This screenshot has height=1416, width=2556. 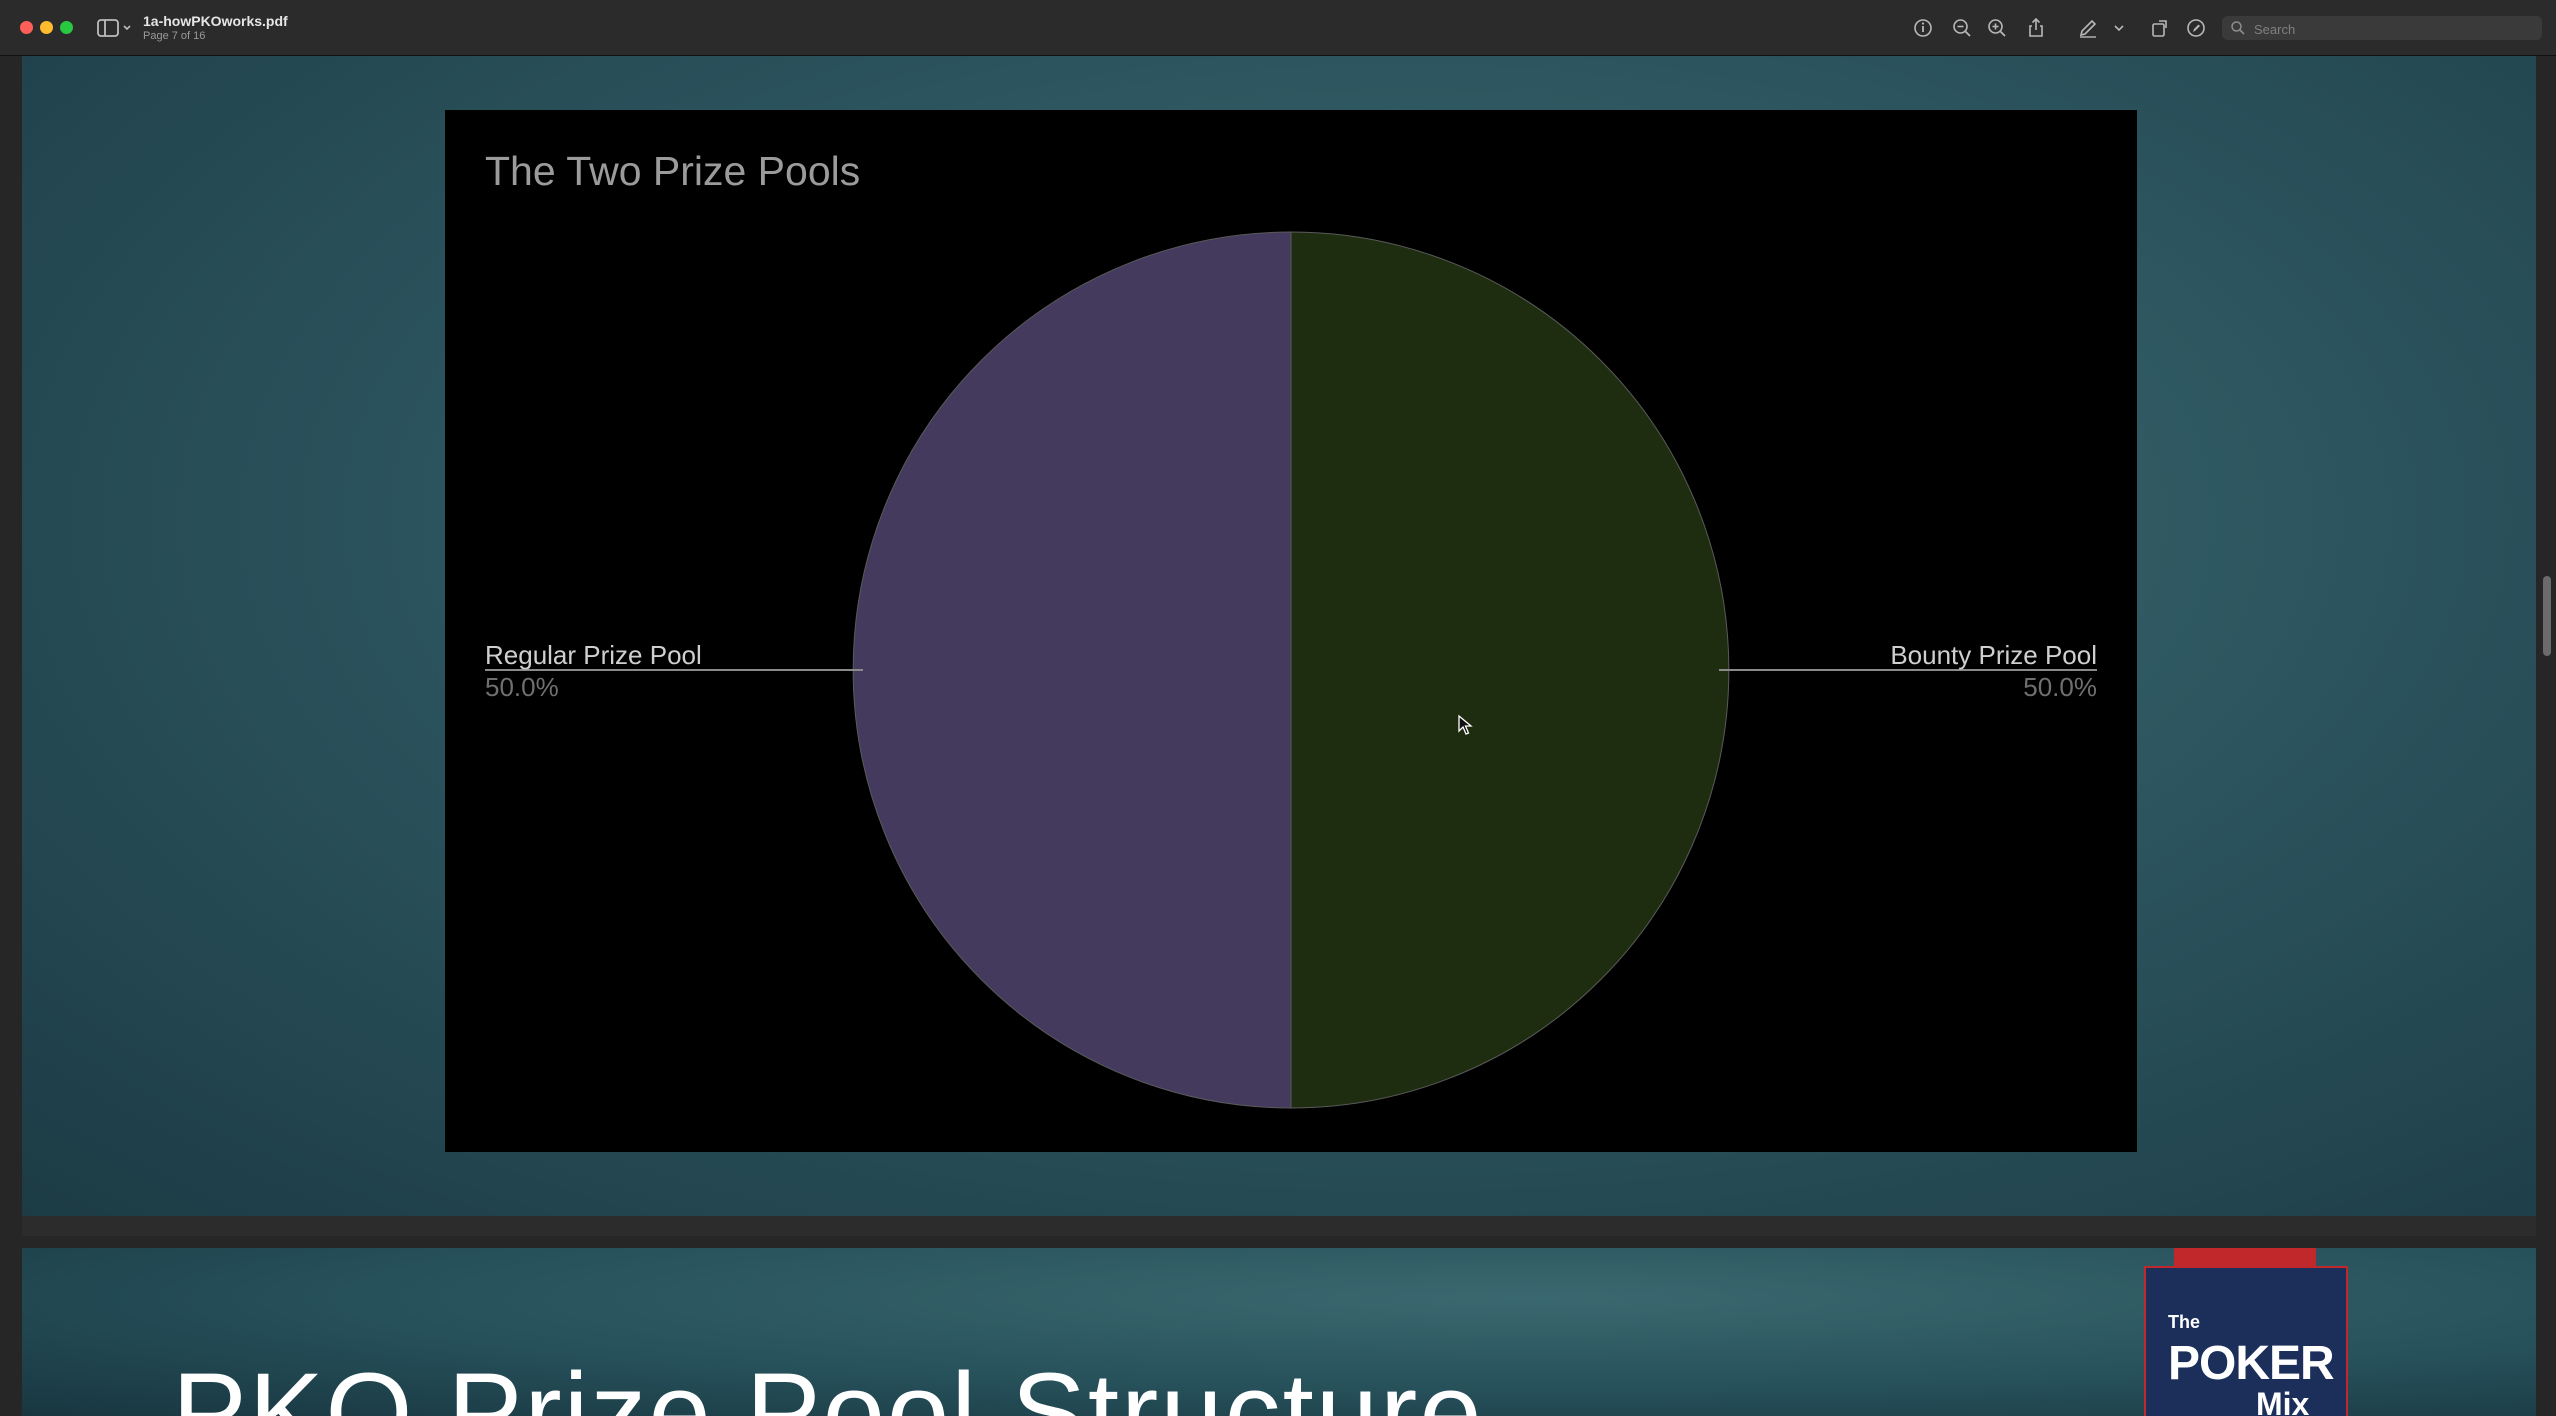 What do you see at coordinates (1962, 28) in the screenshot?
I see `zoom-out-icon` at bounding box center [1962, 28].